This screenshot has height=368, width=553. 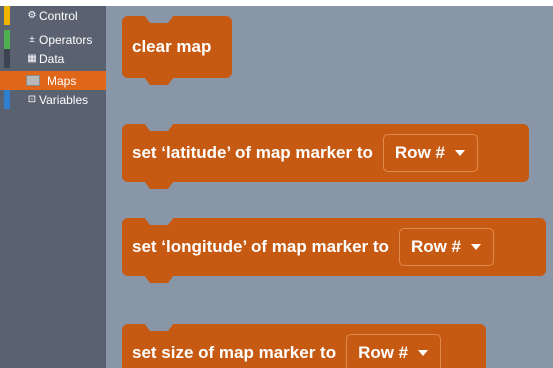 I want to click on block-label: set ‘latitude’ of map marker to, so click(x=252, y=152).